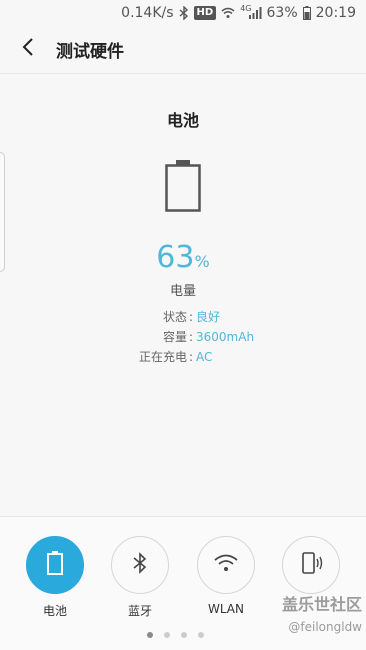 Image resolution: width=366 pixels, height=650 pixels. I want to click on tile-bluetooth: 蓝牙, so click(140, 577).